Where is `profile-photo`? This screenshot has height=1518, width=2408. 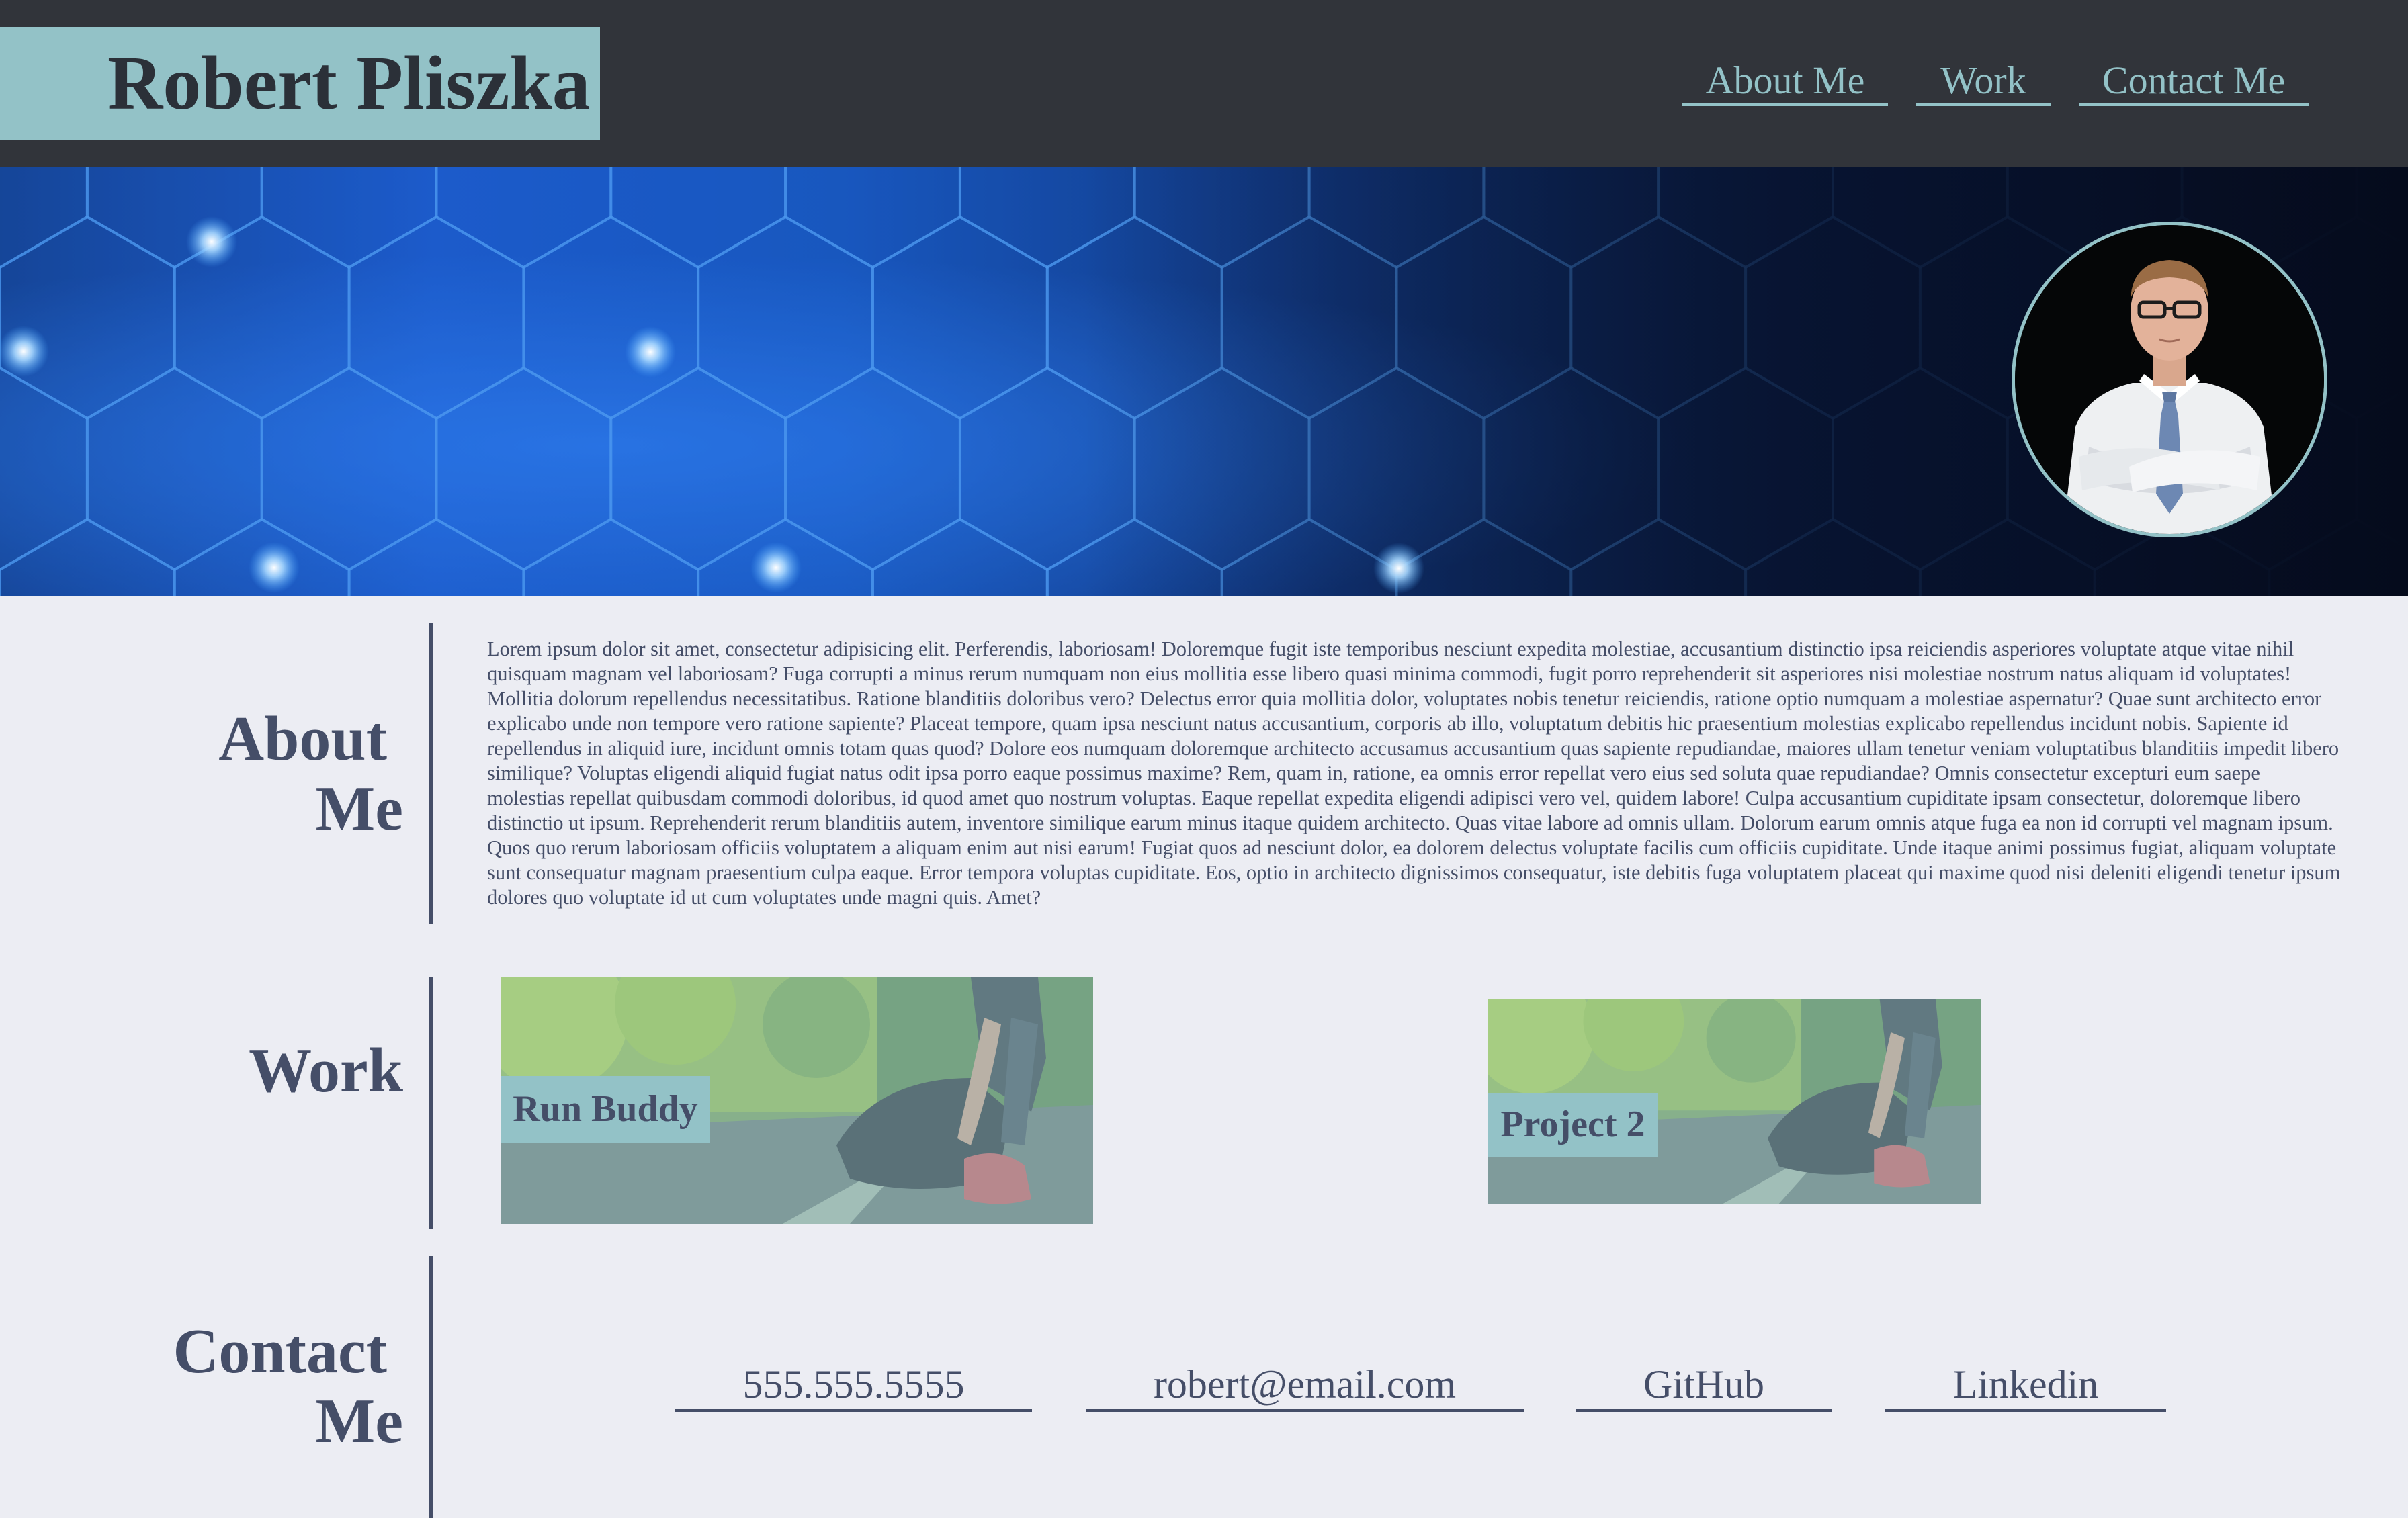 profile-photo is located at coordinates (2169, 379).